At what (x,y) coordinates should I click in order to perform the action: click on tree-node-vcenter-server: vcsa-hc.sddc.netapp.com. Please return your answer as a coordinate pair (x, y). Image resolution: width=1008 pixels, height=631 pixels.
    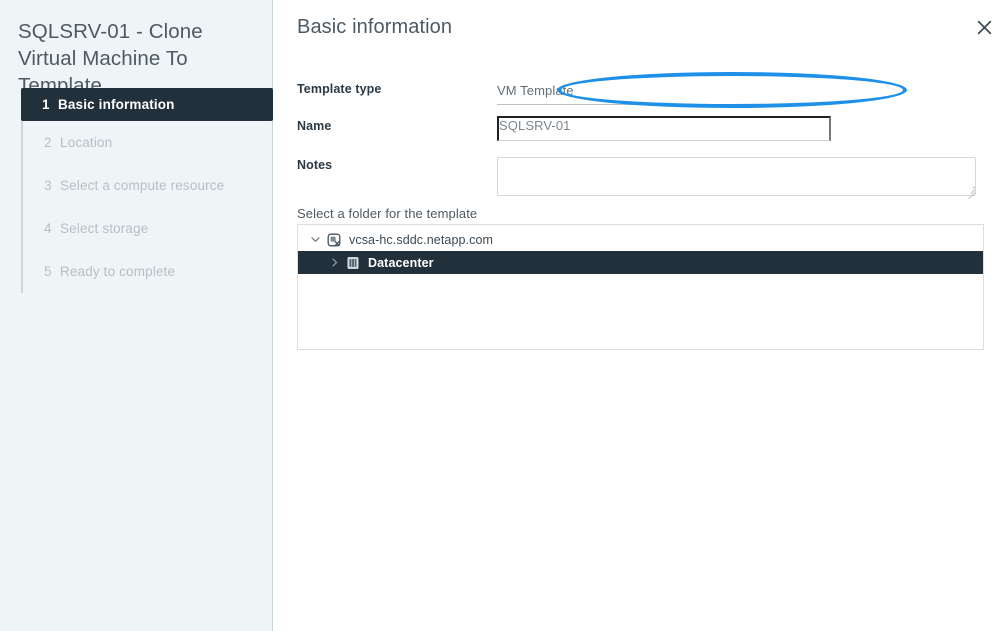
    Looking at the image, I should click on (640, 239).